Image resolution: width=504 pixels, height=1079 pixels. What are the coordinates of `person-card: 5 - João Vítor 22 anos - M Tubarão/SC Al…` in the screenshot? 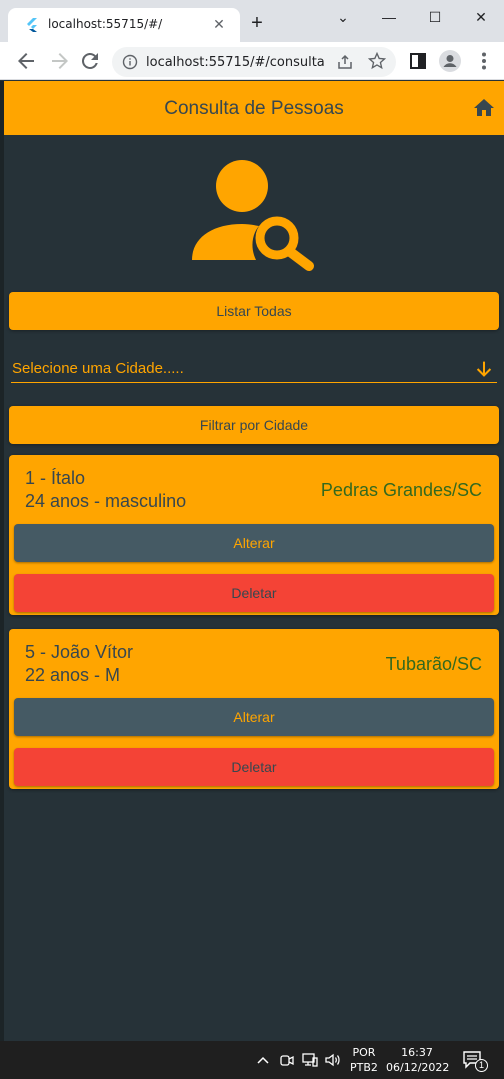 It's located at (254, 709).